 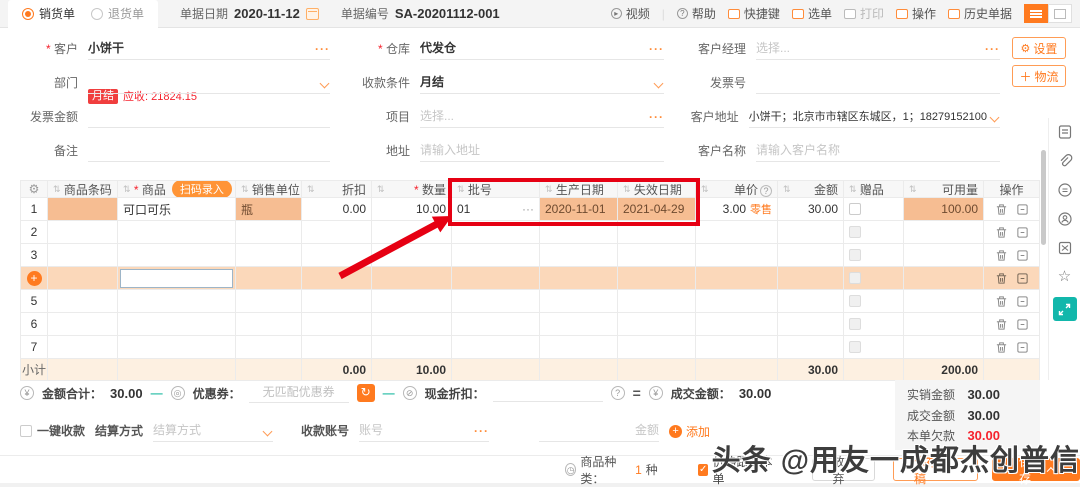 I want to click on cell-product: 可口可乐, so click(x=177, y=209).